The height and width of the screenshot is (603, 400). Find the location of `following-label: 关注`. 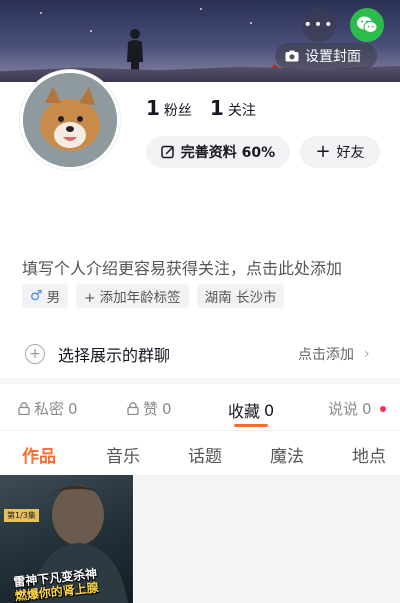

following-label: 关注 is located at coordinates (241, 111).